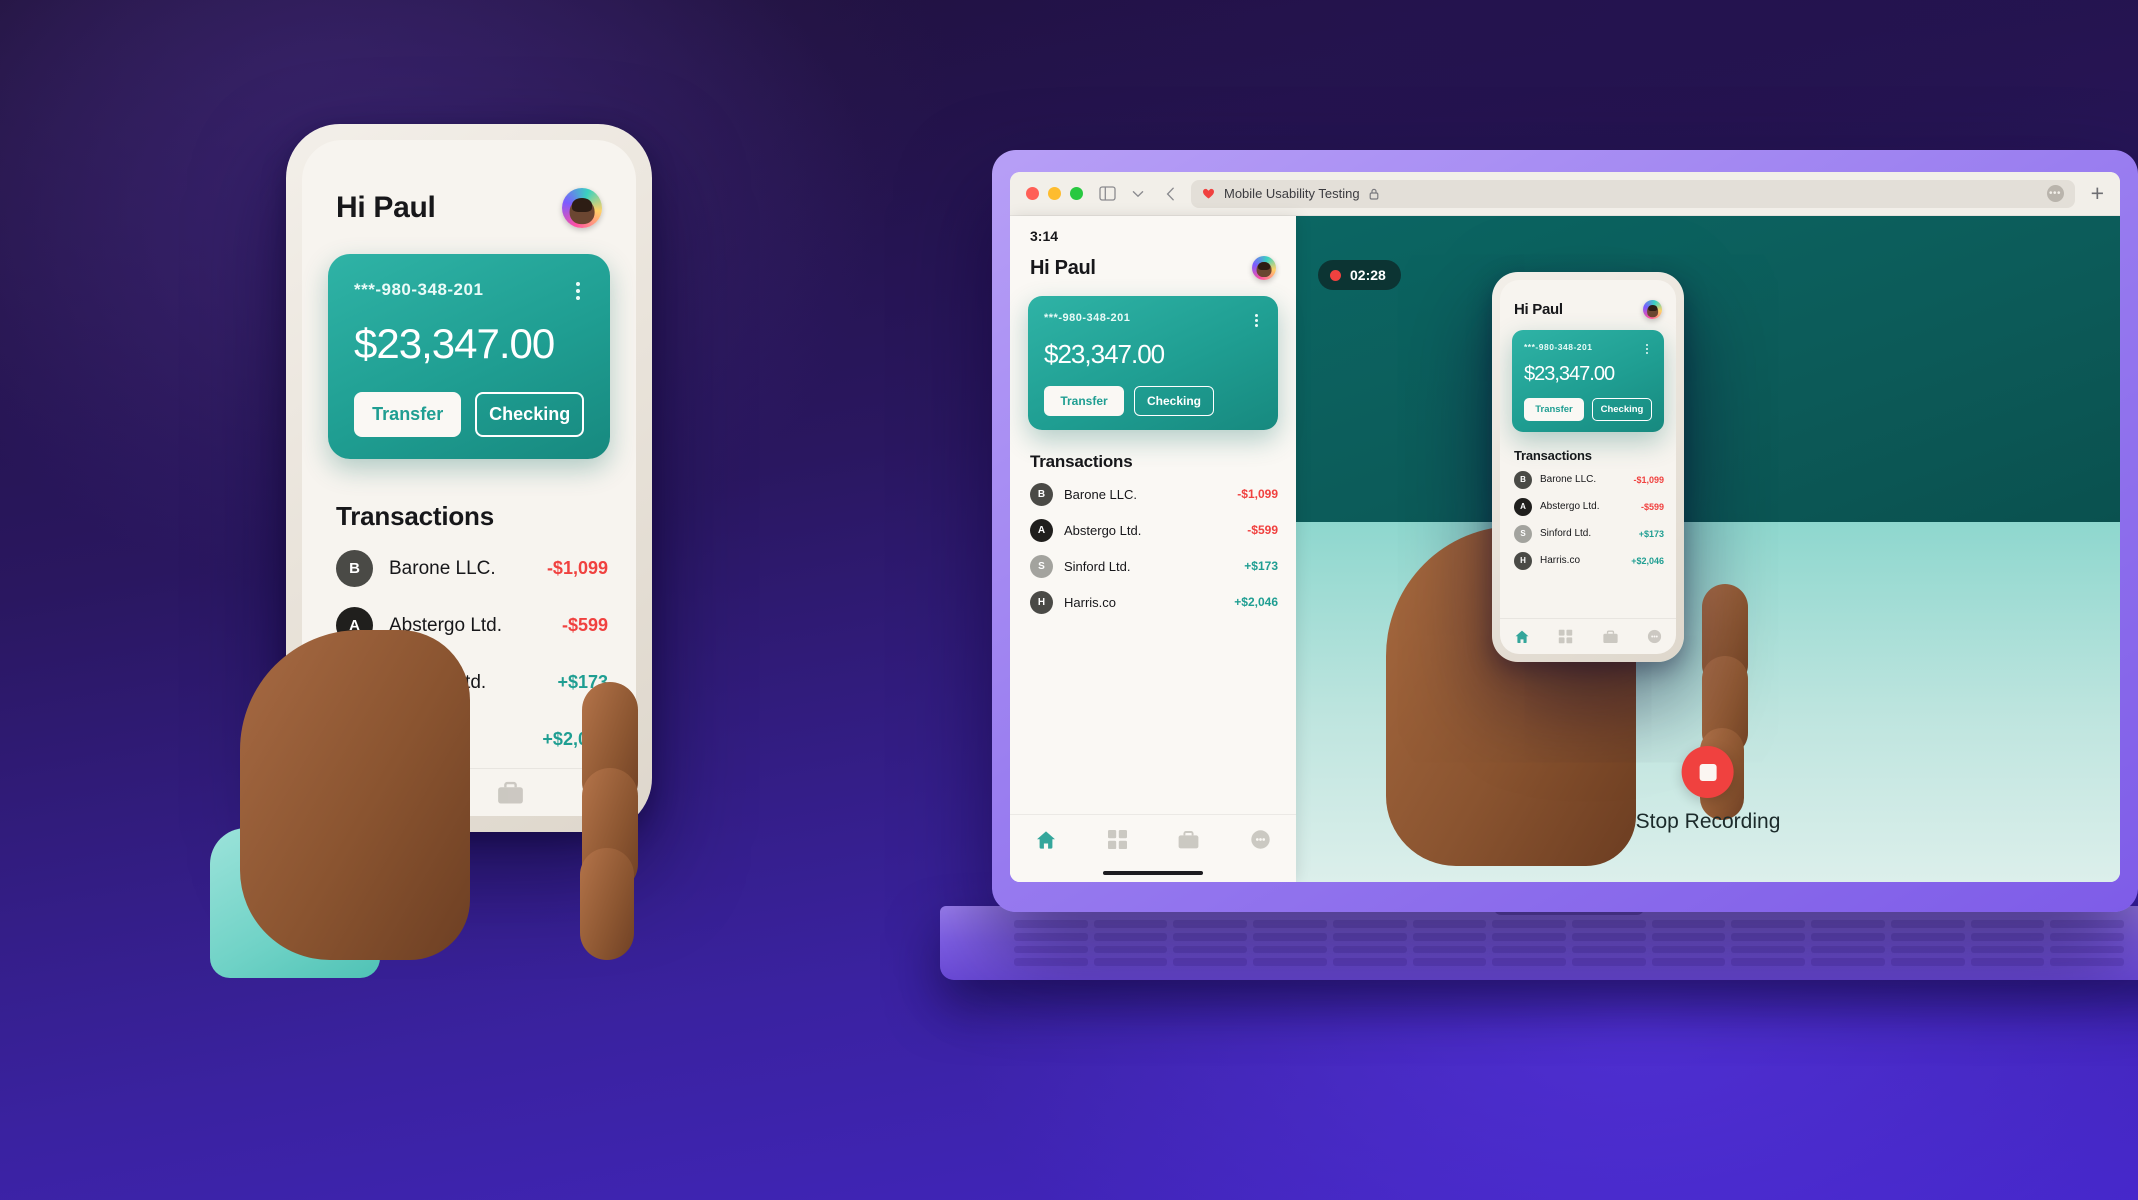  I want to click on transaction-avatar: H, so click(1523, 560).